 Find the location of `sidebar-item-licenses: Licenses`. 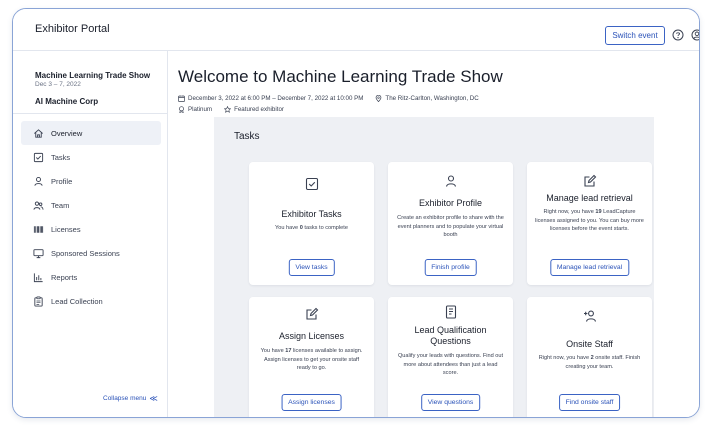

sidebar-item-licenses: Licenses is located at coordinates (91, 229).